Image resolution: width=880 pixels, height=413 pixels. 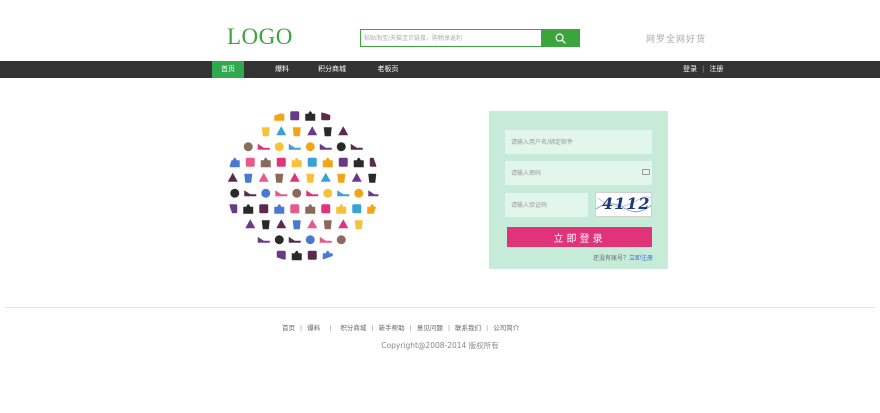 I want to click on nav-baoliao: 爆料, so click(x=282, y=69).